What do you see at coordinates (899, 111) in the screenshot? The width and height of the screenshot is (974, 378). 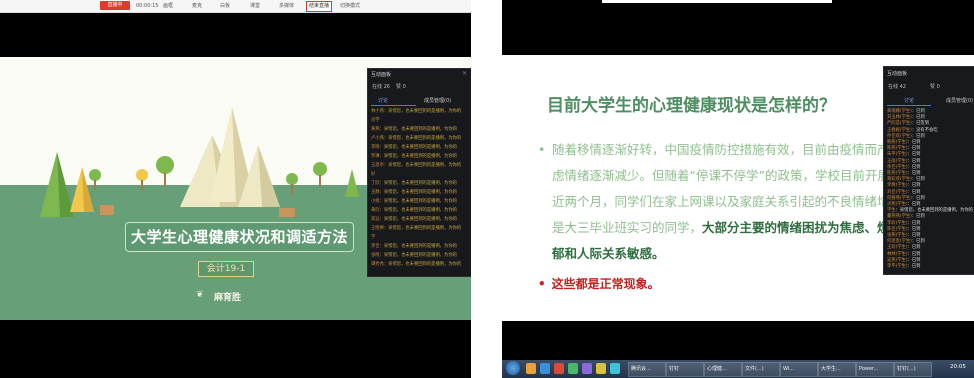 I see `message-author: 黄瑞娜(学生)` at bounding box center [899, 111].